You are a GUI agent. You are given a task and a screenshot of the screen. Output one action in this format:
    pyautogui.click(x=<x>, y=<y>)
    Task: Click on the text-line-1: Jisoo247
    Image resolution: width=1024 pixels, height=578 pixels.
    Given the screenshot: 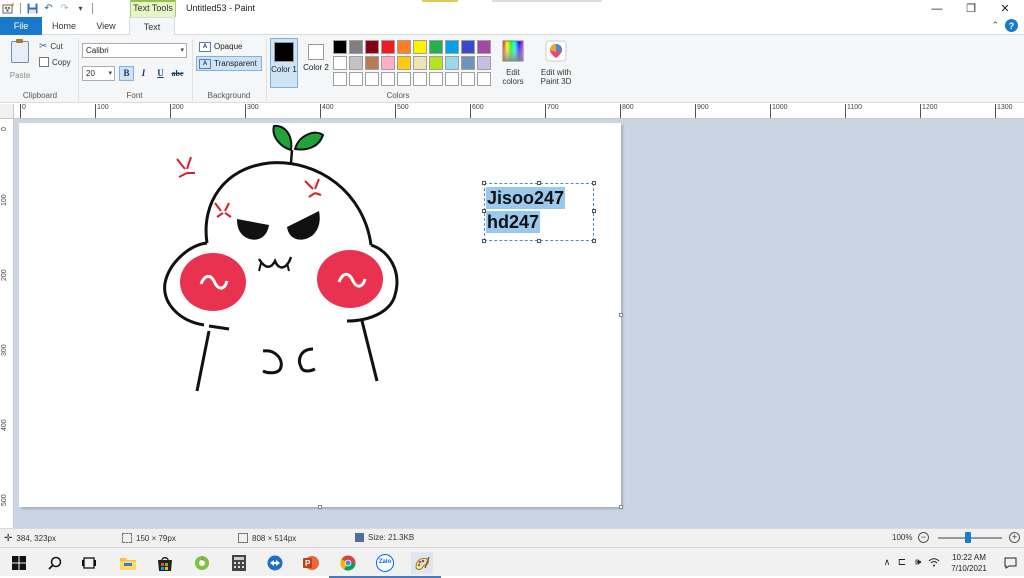 What is the action you would take?
    pyautogui.click(x=526, y=198)
    